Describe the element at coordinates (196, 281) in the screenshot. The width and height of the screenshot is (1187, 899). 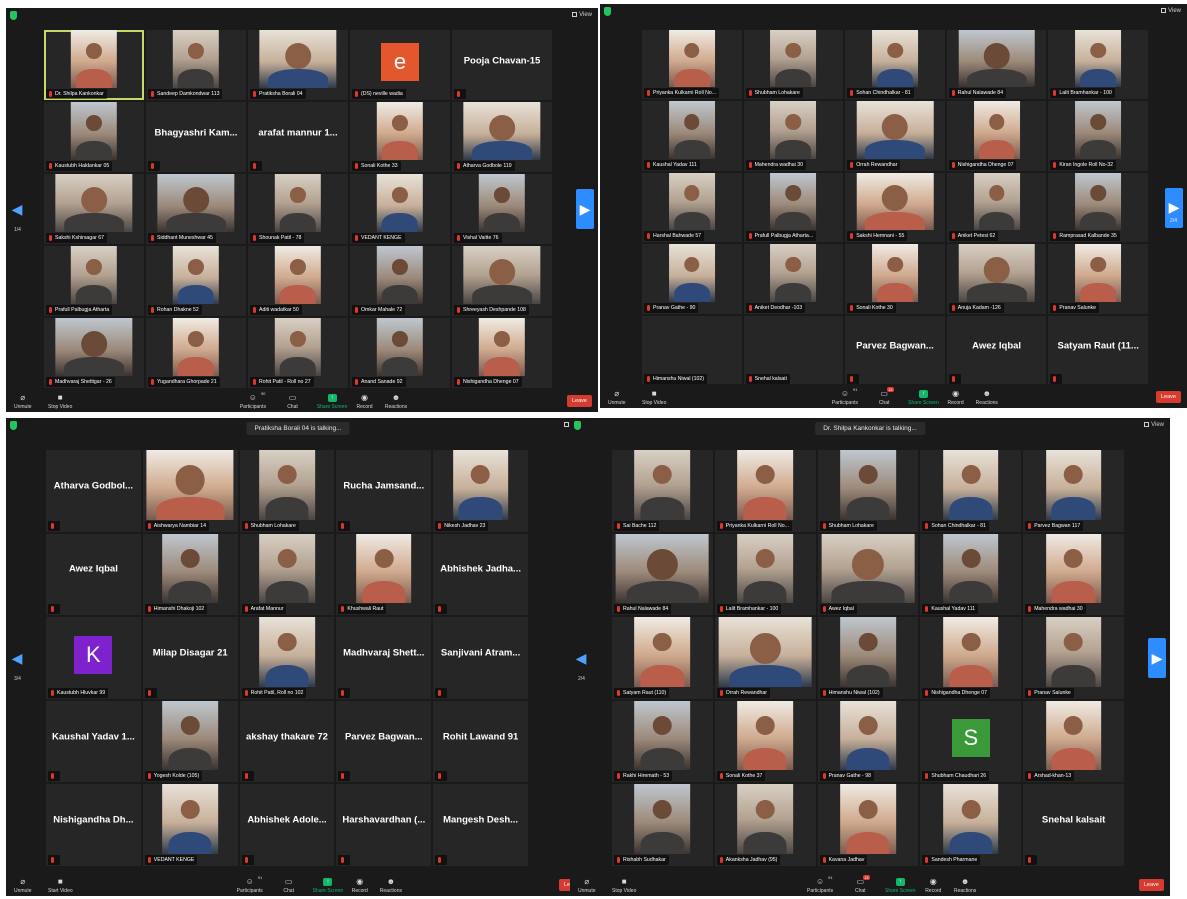
I see `participant-tile: Rohan Dhakne 52` at that location.